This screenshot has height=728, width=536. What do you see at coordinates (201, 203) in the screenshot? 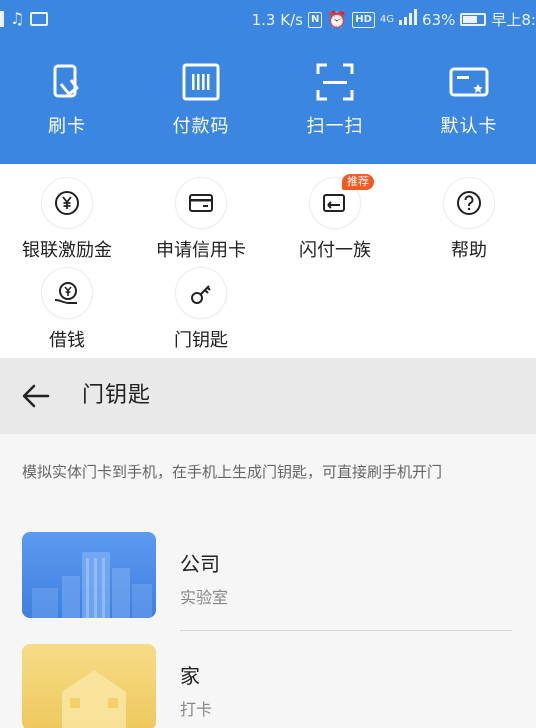
I see `credit-card-icon` at bounding box center [201, 203].